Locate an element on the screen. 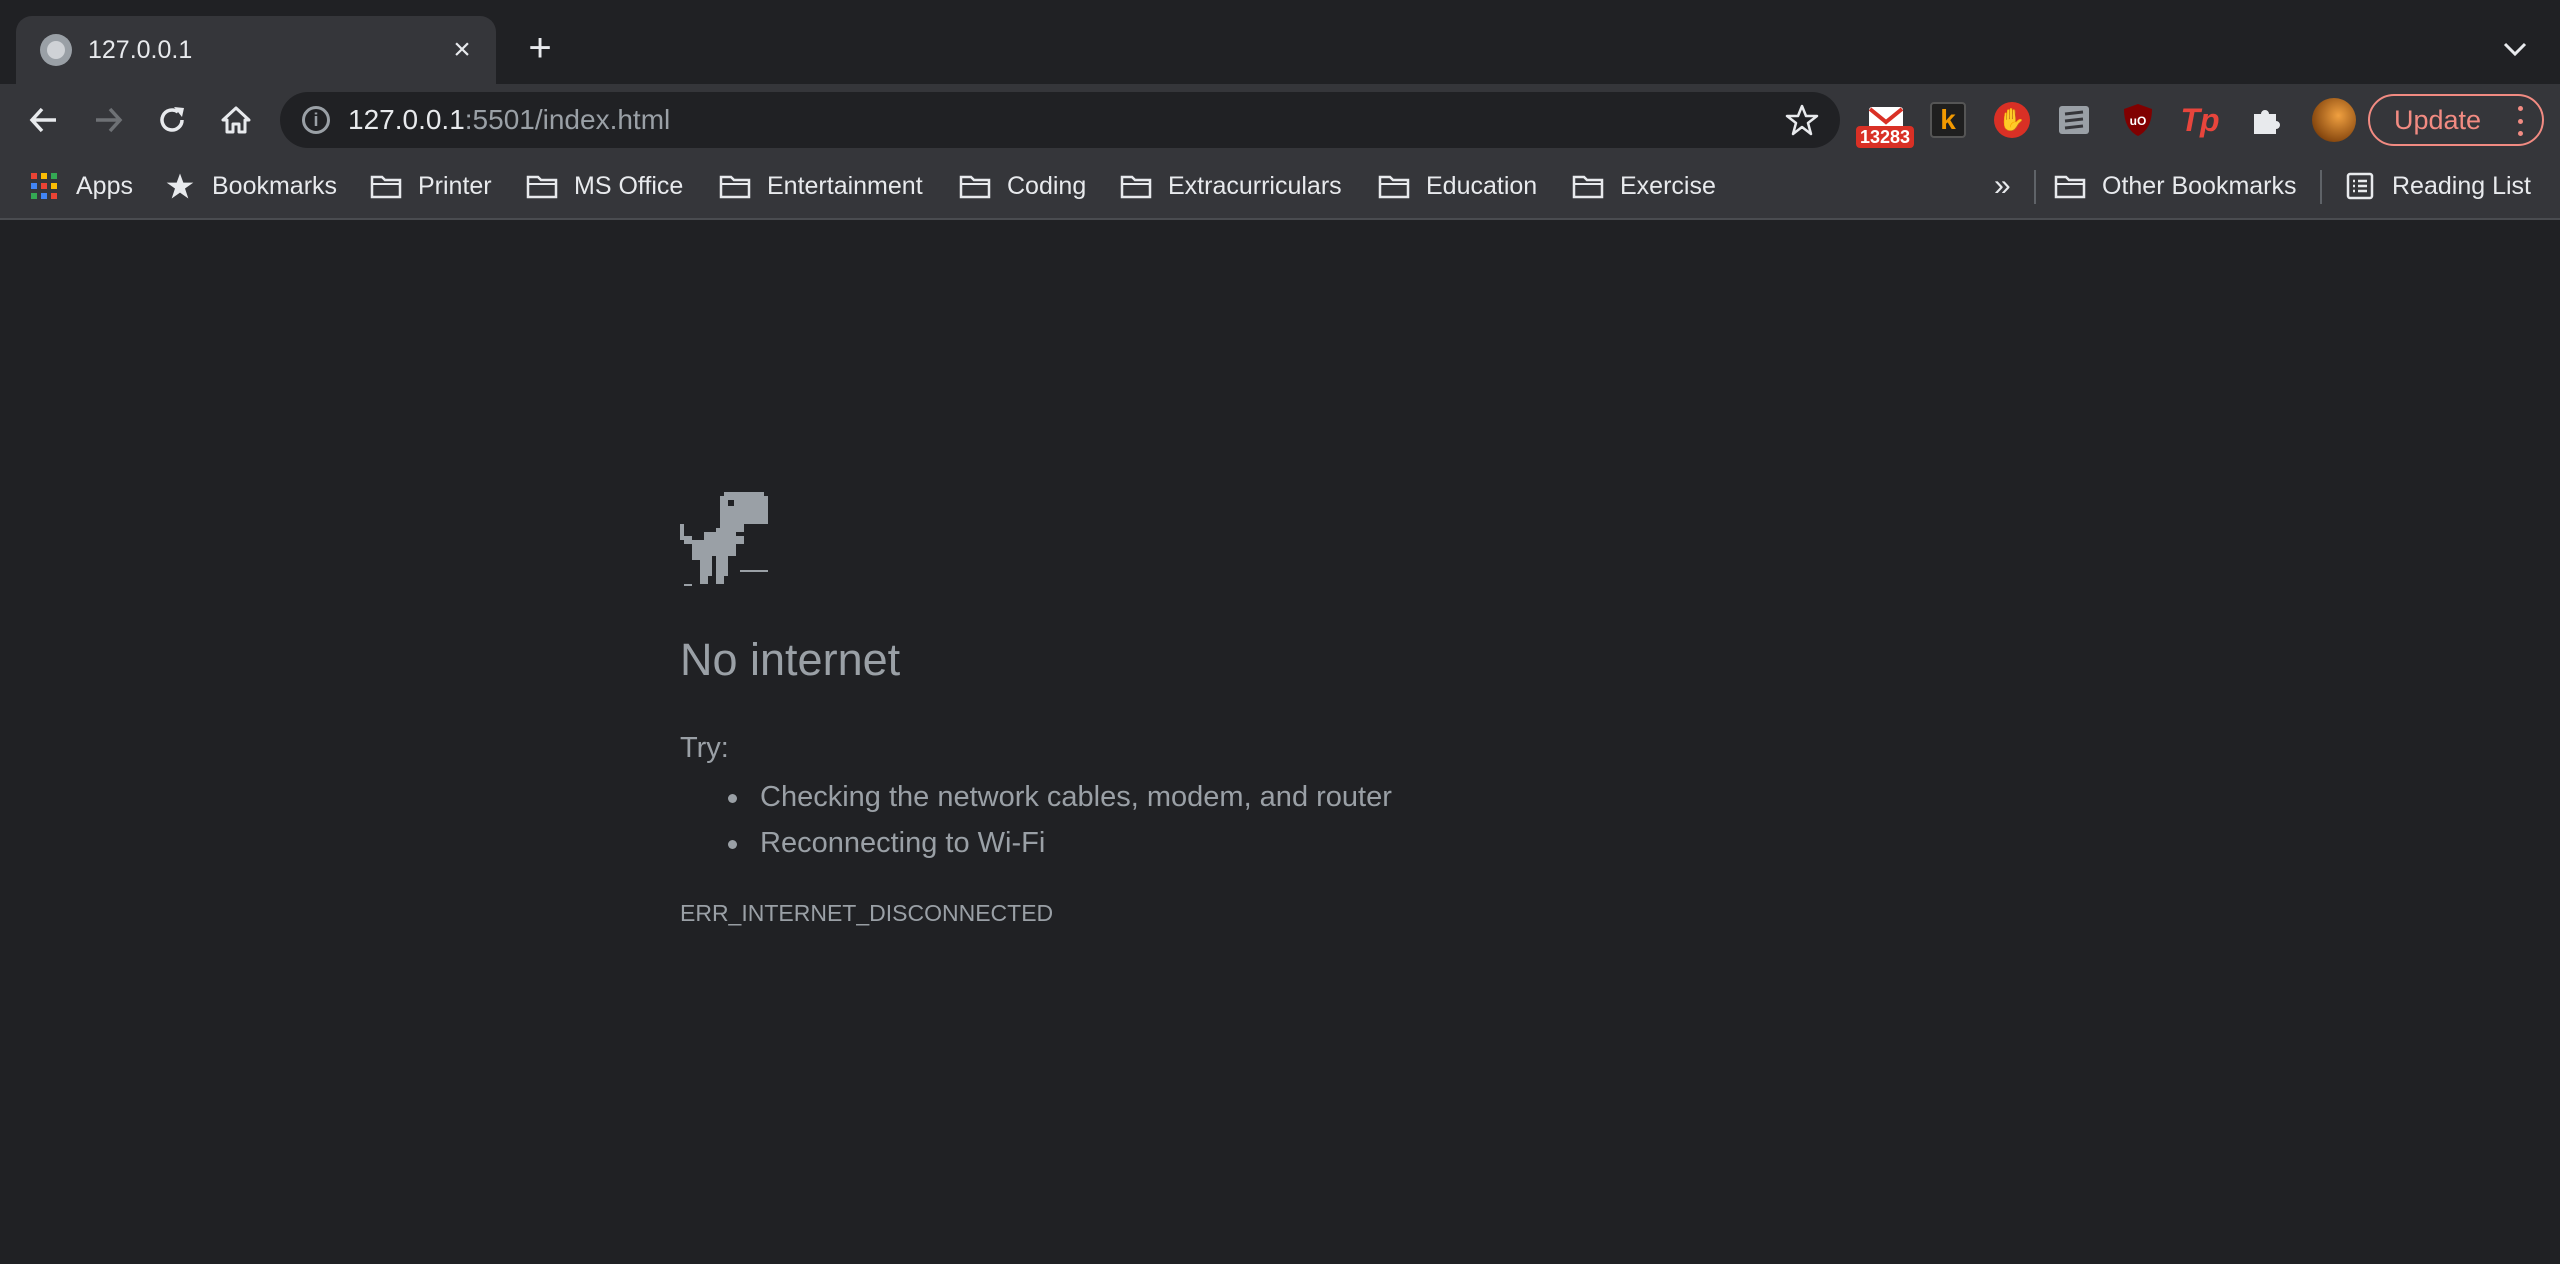  arrow-left-icon is located at coordinates (42, 120).